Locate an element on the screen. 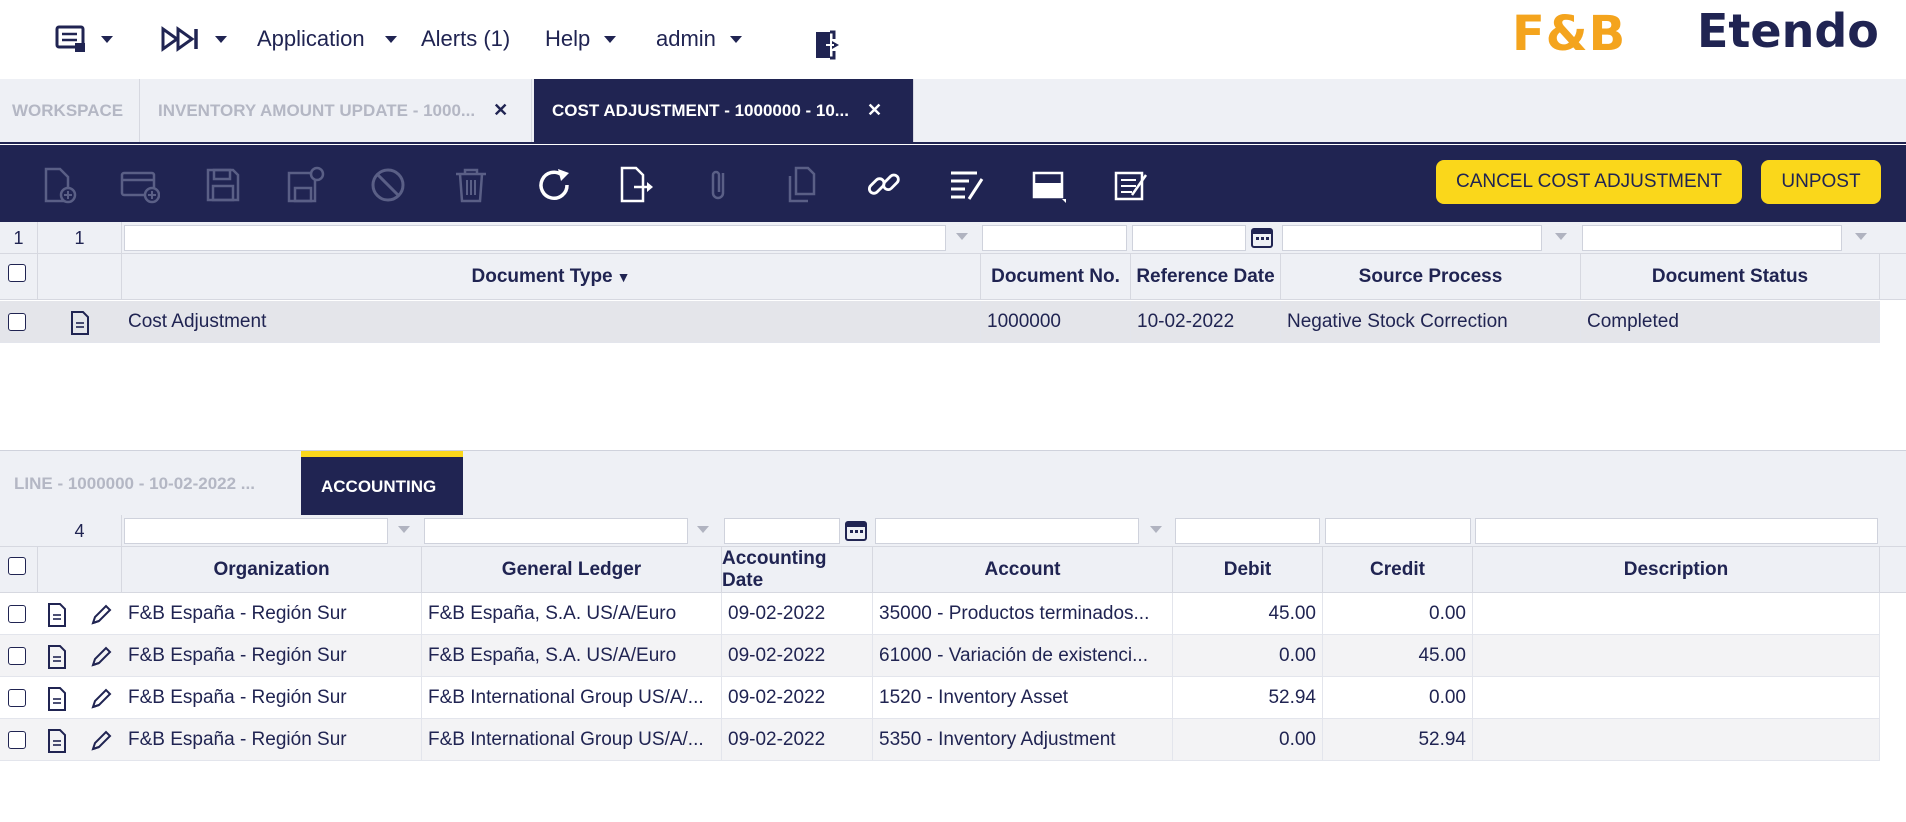 The image size is (1906, 822). new-row-icon is located at coordinates (140, 185).